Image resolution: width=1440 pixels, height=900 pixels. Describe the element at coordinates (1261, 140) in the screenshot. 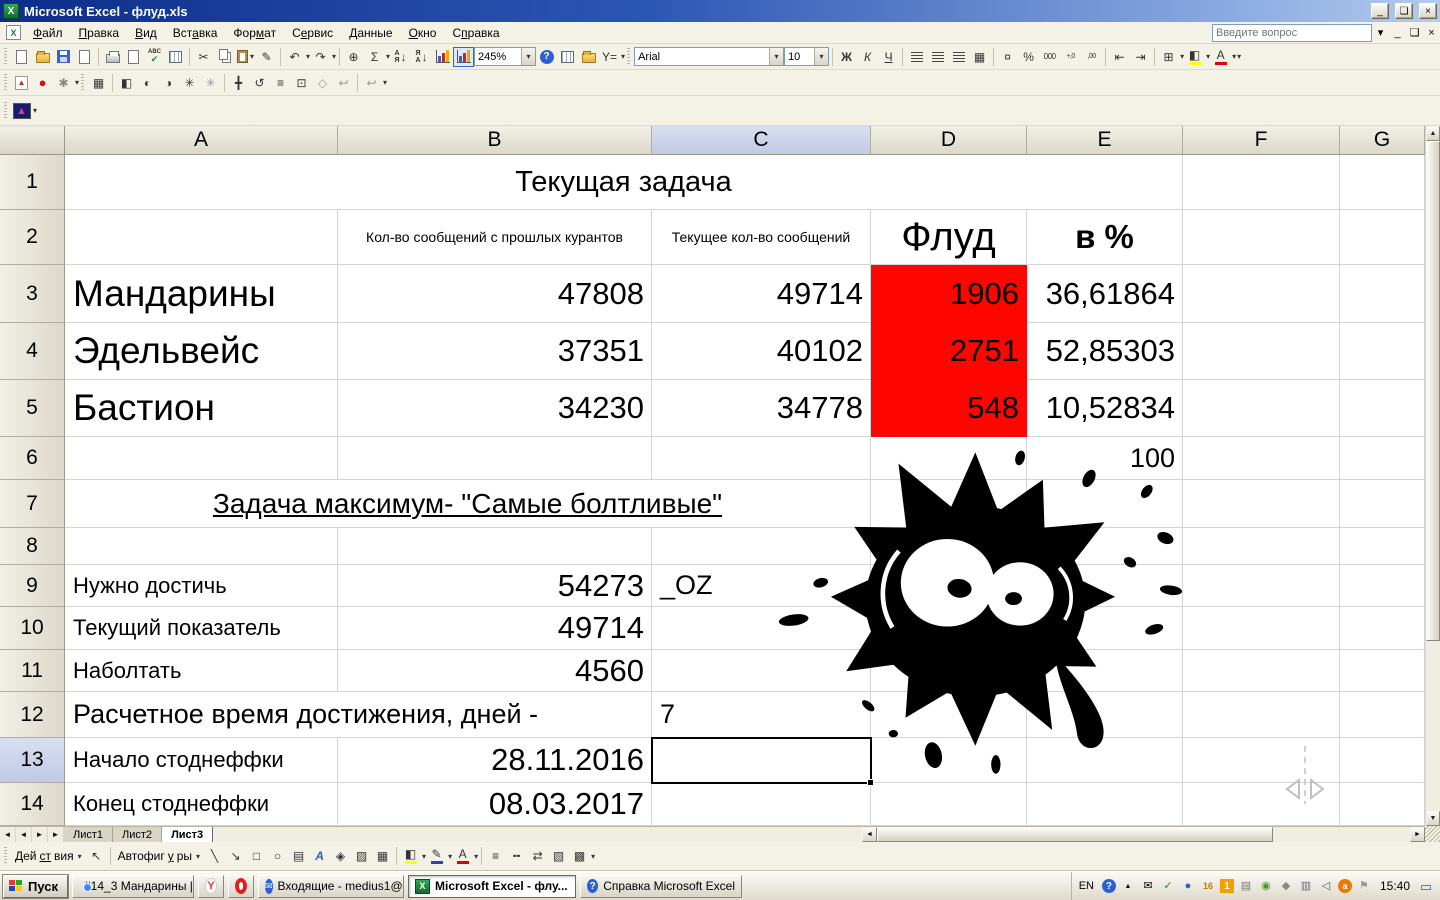

I see `col-header-F: F` at that location.